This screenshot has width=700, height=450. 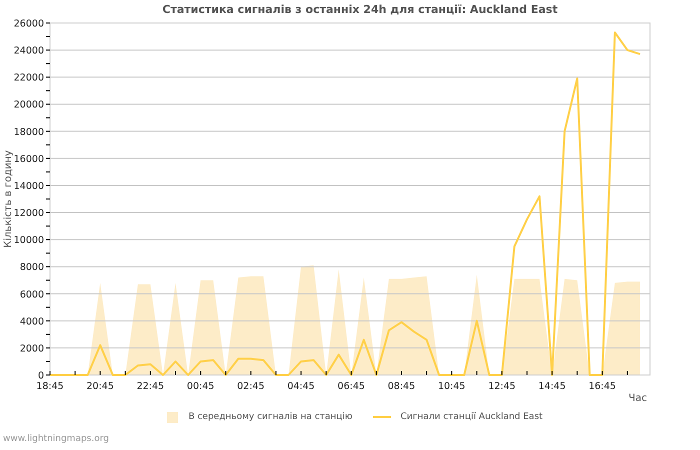 What do you see at coordinates (200, 386) in the screenshot?
I see `x-tick-label: 00:45` at bounding box center [200, 386].